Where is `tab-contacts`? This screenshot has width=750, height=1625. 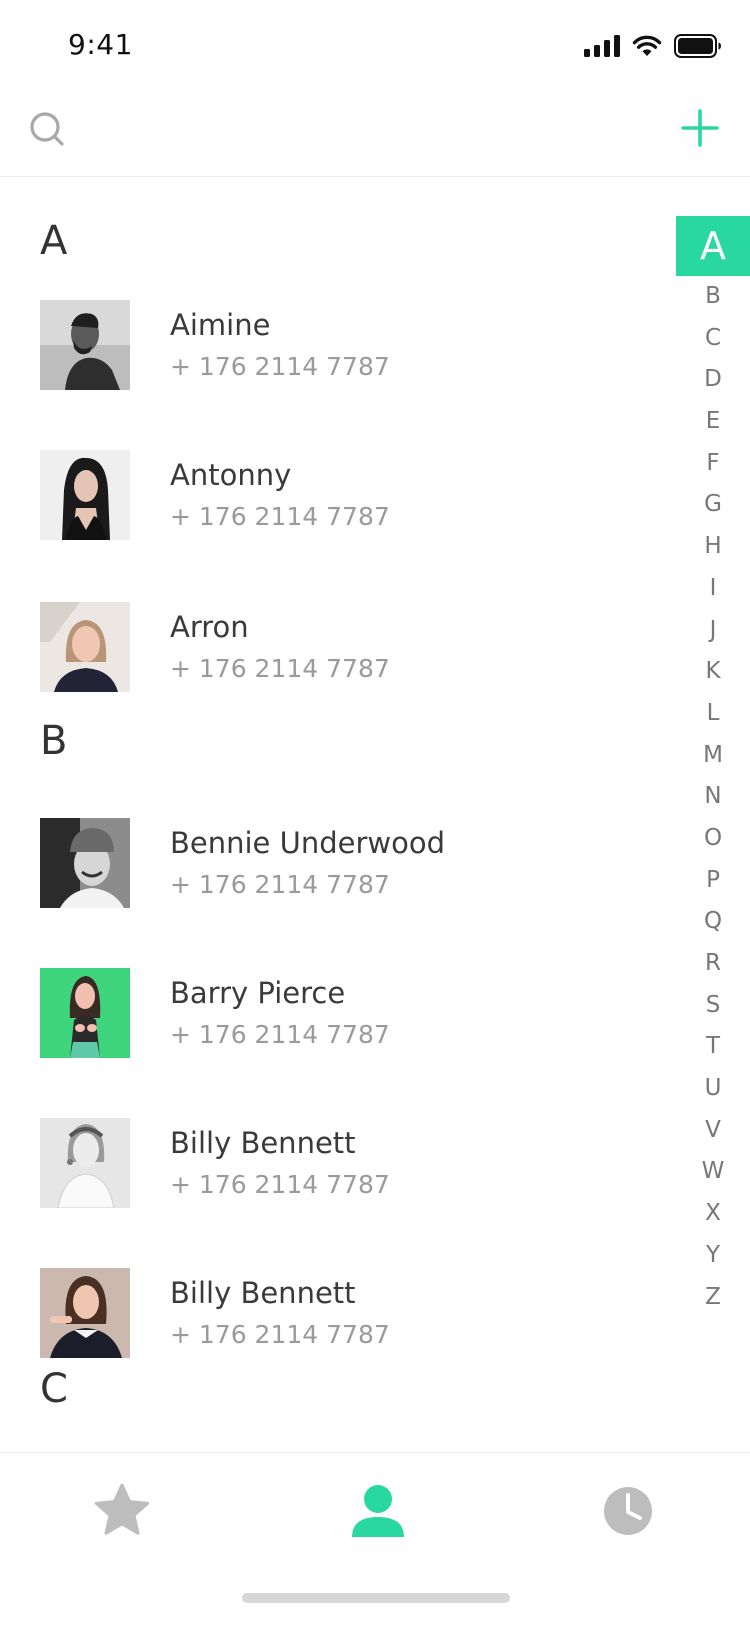
tab-contacts is located at coordinates (378, 1511).